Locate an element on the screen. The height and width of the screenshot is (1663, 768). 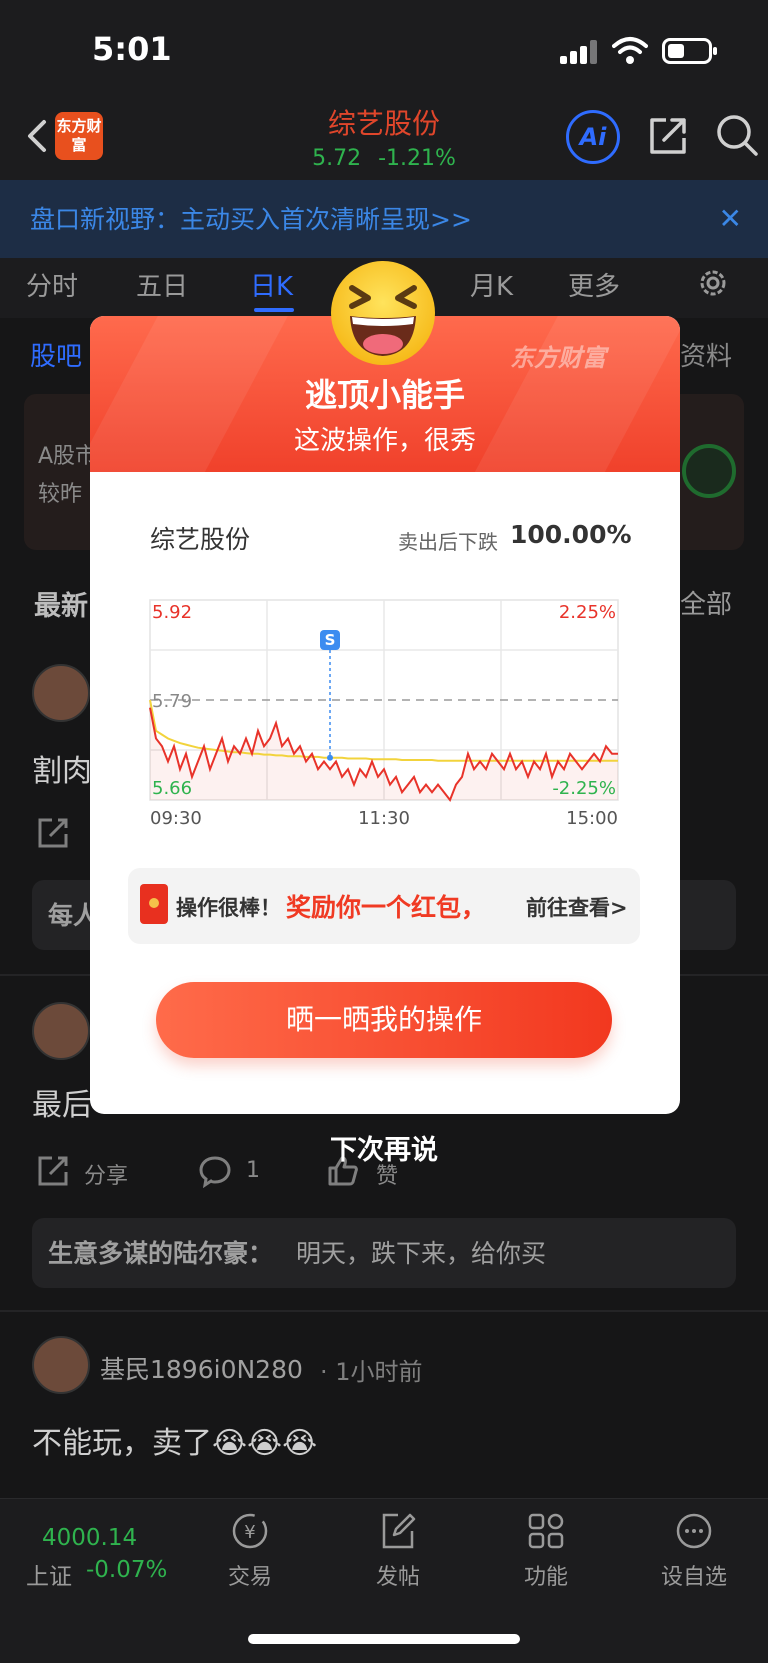
nav-trade: ¥ 交易 is located at coordinates (250, 1550).